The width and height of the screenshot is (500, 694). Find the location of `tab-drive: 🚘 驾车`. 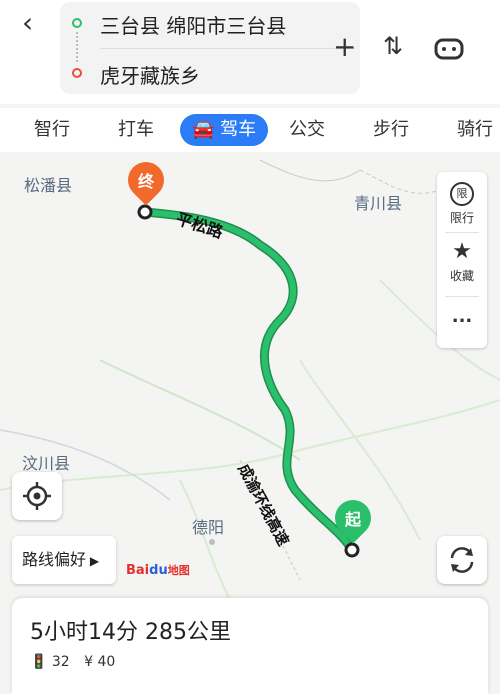

tab-drive: 🚘 驾车 is located at coordinates (224, 130).